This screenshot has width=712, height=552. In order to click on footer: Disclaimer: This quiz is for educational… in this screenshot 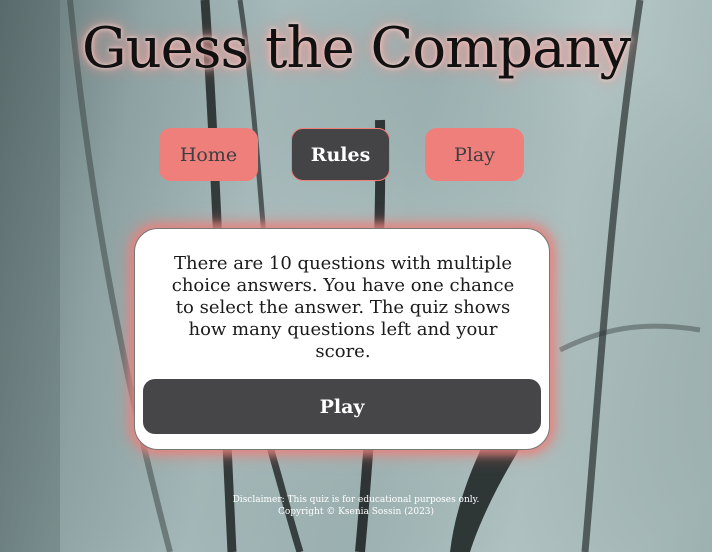, I will do `click(356, 506)`.